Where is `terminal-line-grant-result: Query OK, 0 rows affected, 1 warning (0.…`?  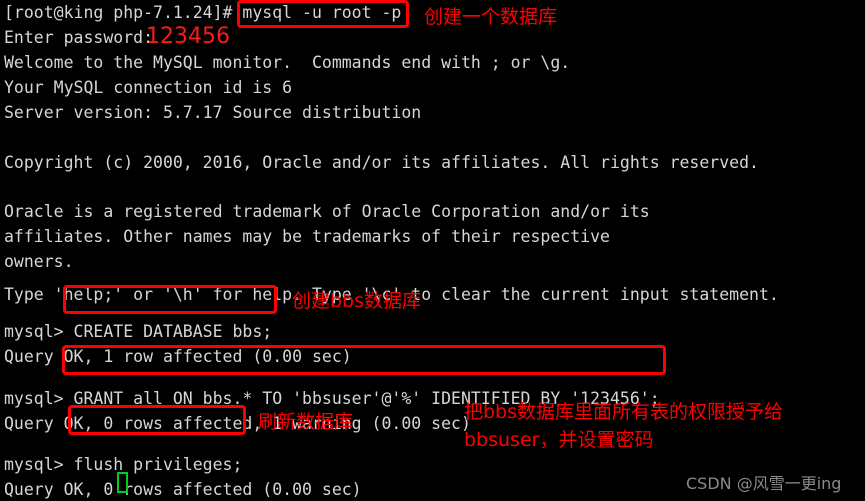
terminal-line-grant-result: Query OK, 0 rows affected, 1 warning (0.… is located at coordinates (237, 423).